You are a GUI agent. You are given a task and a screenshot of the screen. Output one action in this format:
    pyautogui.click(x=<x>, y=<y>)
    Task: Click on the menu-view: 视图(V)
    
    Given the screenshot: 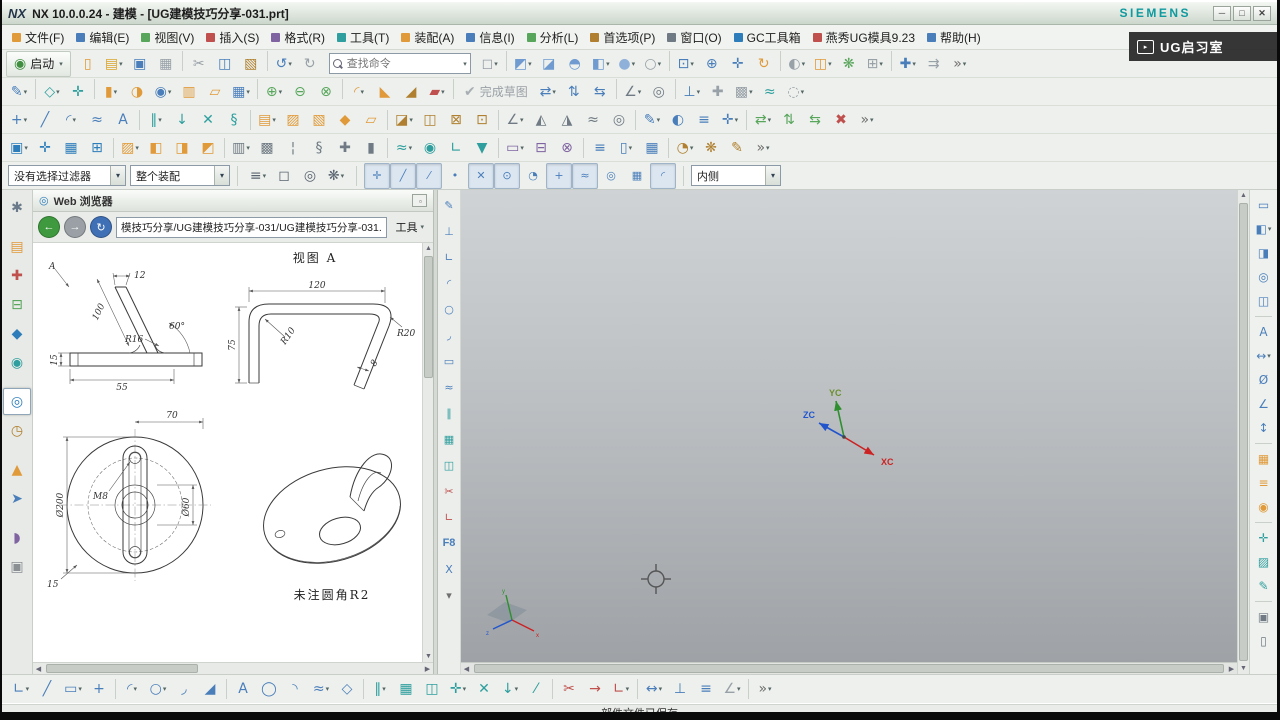 What is the action you would take?
    pyautogui.click(x=167, y=37)
    